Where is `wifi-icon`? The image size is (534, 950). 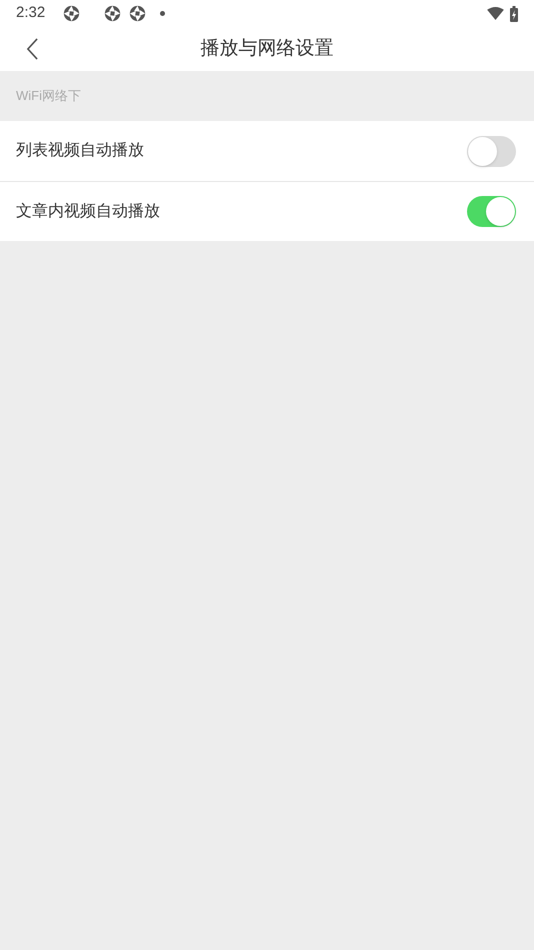
wifi-icon is located at coordinates (495, 13).